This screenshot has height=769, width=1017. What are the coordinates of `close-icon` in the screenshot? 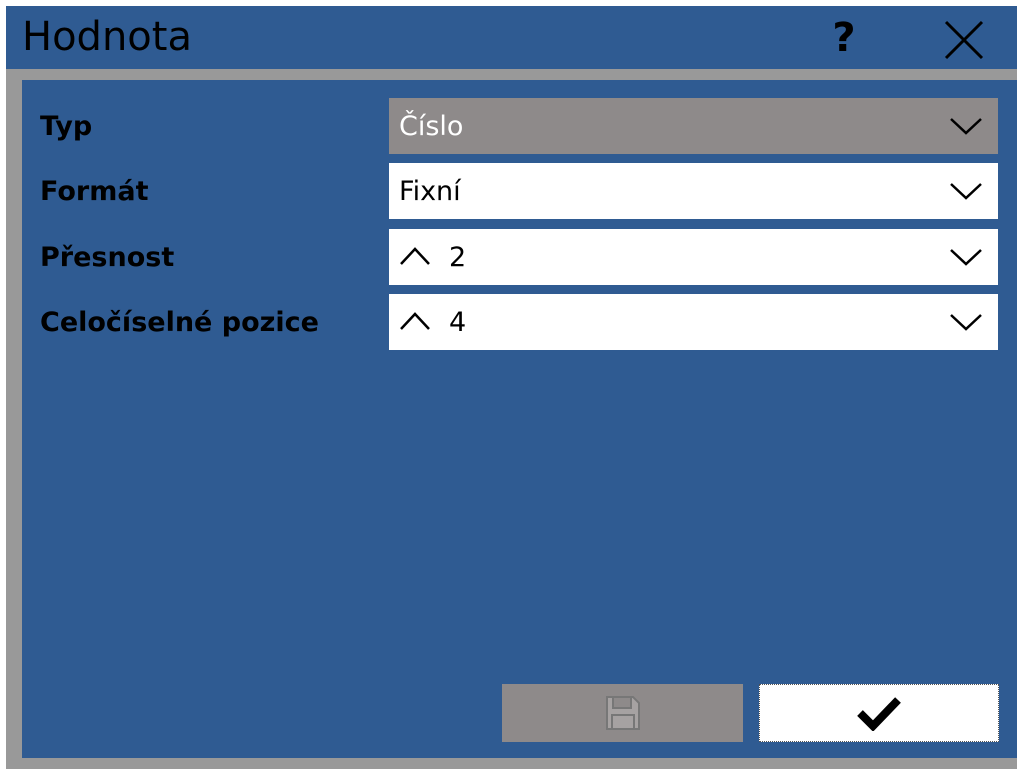 It's located at (964, 40).